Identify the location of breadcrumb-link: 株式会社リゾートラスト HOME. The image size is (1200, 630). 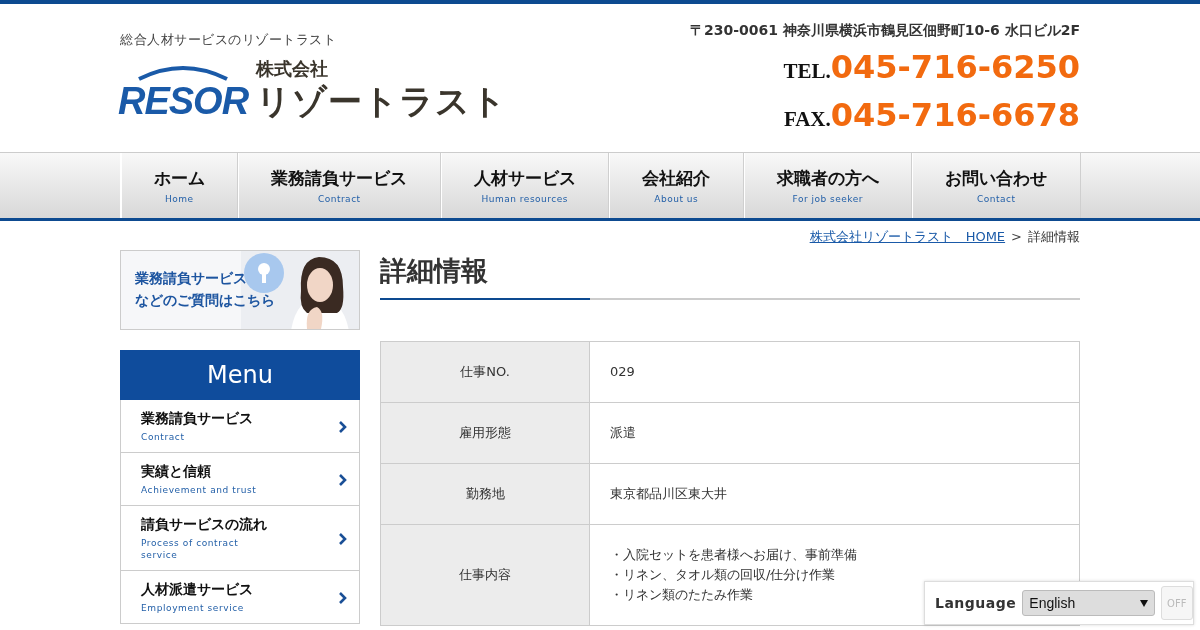
(907, 236).